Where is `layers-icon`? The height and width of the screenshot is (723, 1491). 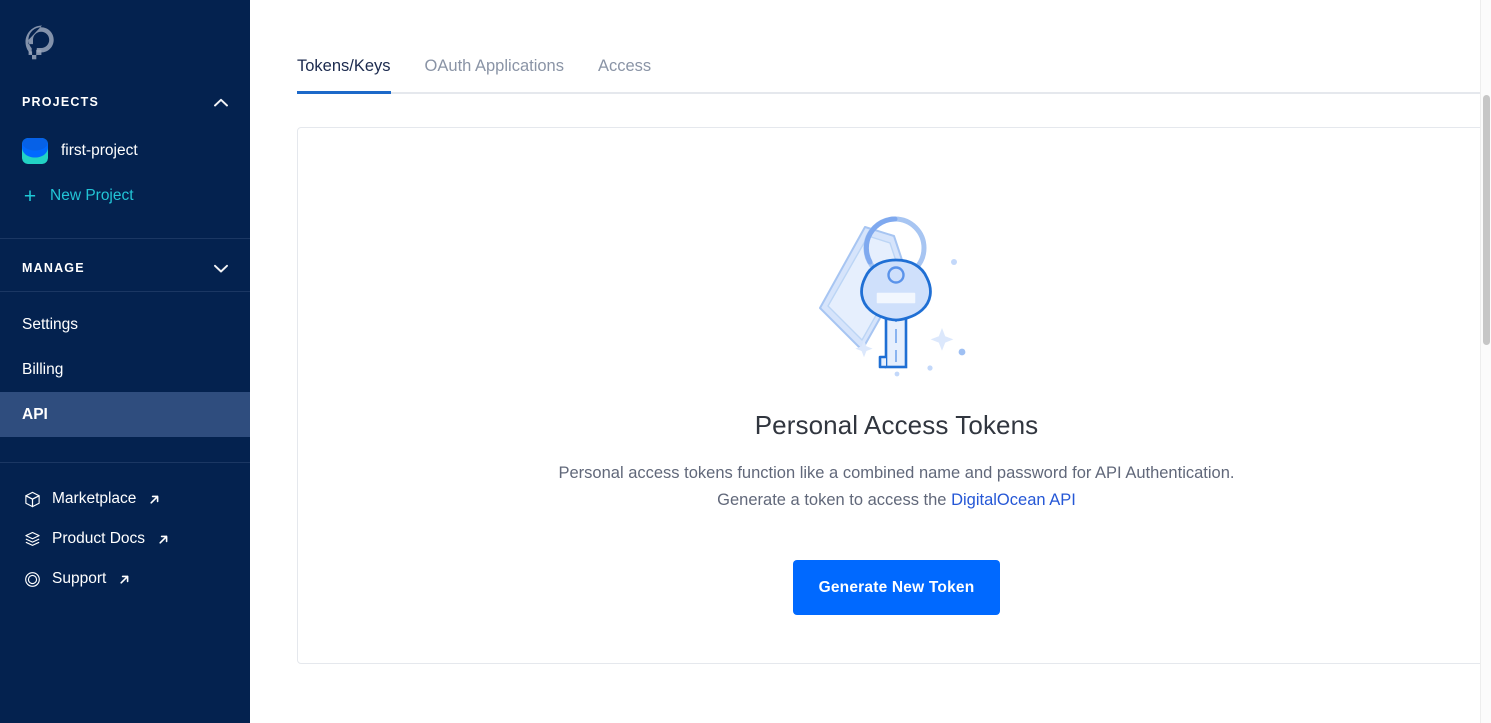 layers-icon is located at coordinates (32, 538).